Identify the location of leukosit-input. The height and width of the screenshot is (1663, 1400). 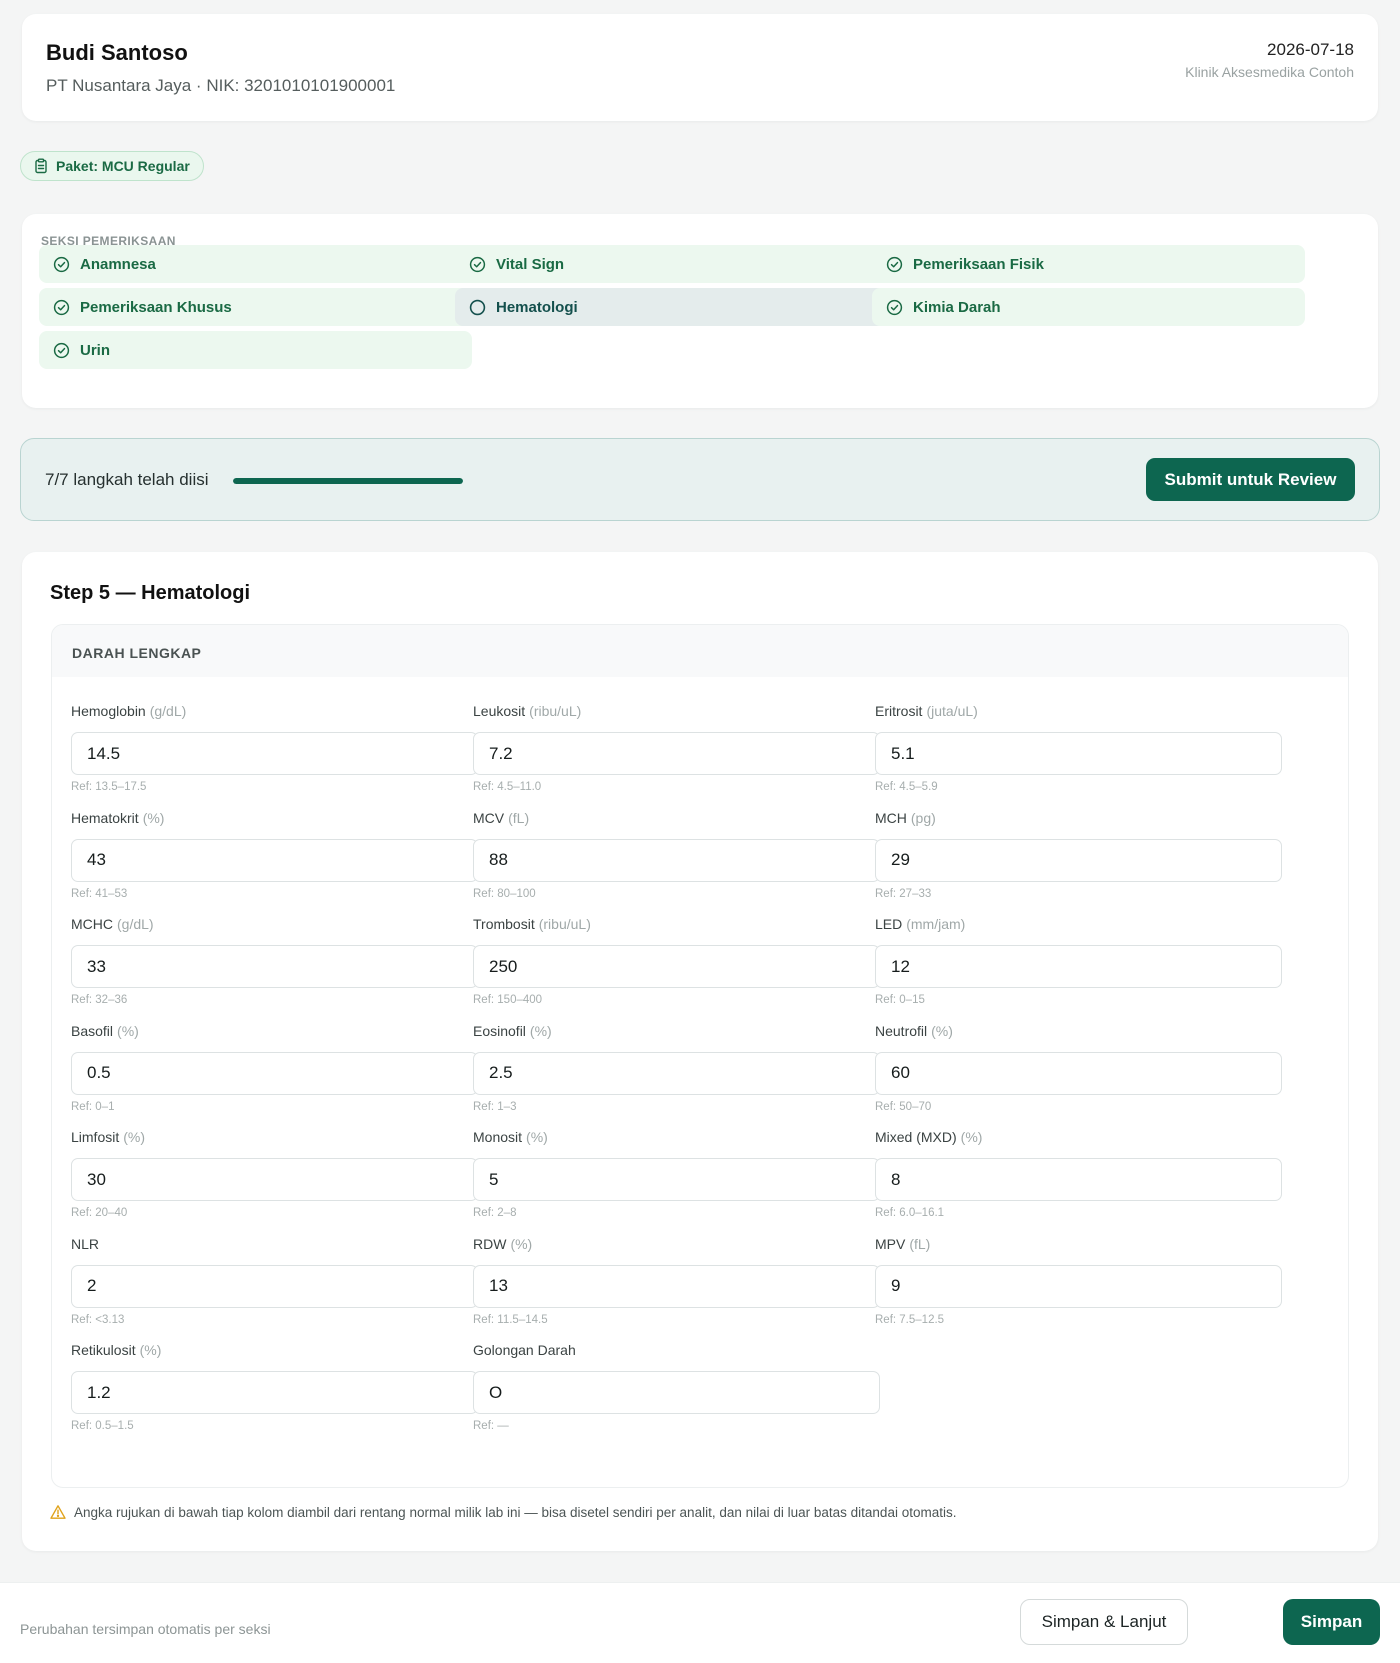
(676, 753).